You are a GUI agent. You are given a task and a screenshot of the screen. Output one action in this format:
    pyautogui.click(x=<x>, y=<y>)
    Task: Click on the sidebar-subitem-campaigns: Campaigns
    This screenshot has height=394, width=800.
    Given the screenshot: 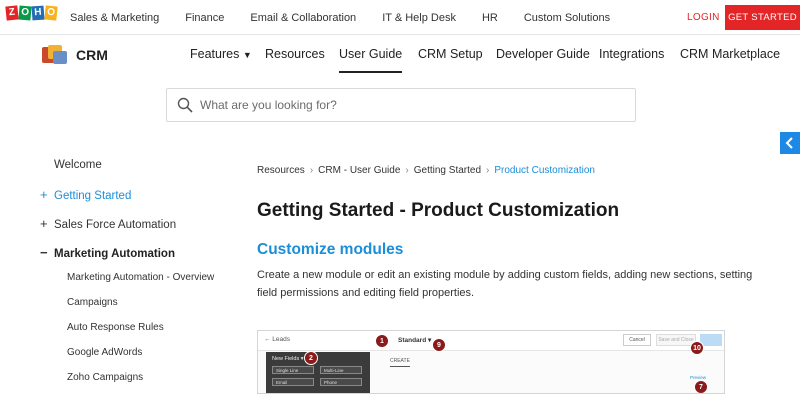 What is the action you would take?
    pyautogui.click(x=92, y=302)
    